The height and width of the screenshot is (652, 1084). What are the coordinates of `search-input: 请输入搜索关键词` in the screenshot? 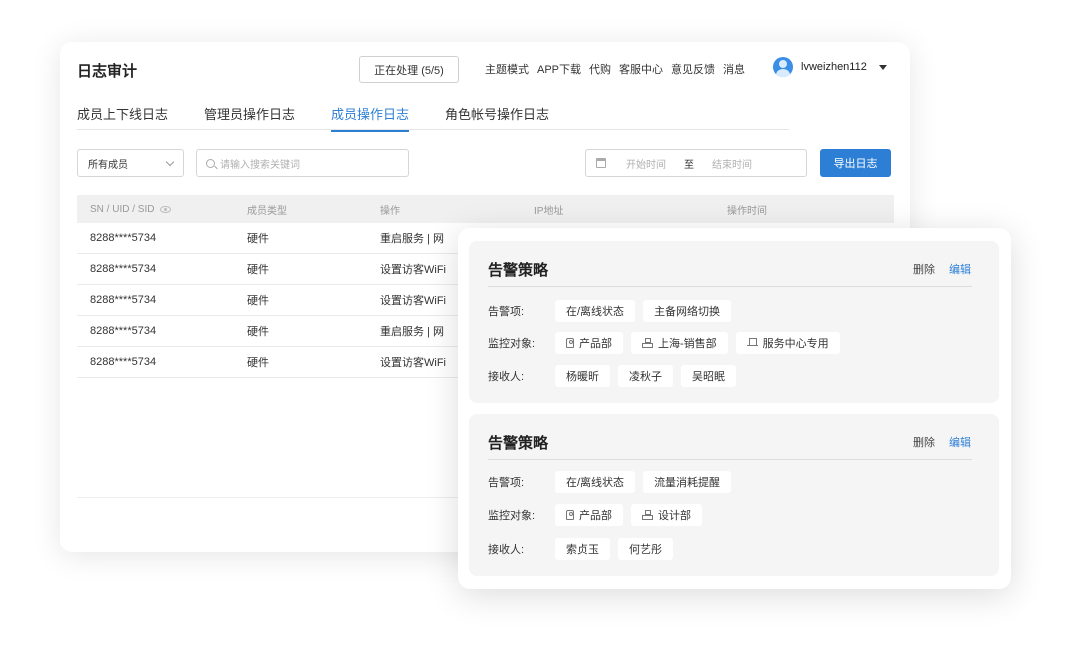 It's located at (302, 163).